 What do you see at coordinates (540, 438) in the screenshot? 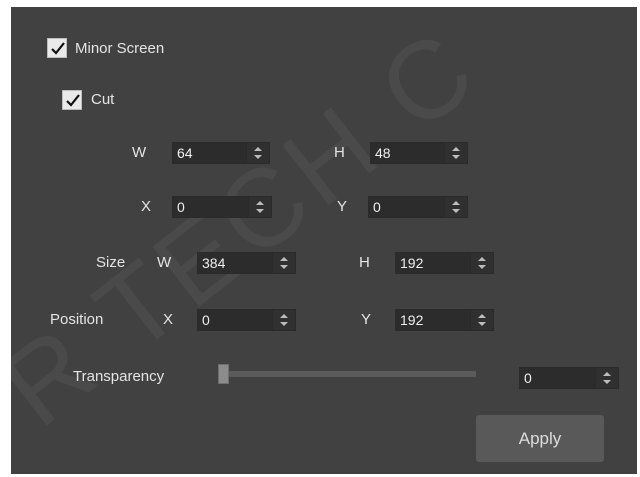
I see `apply-button: Apply` at bounding box center [540, 438].